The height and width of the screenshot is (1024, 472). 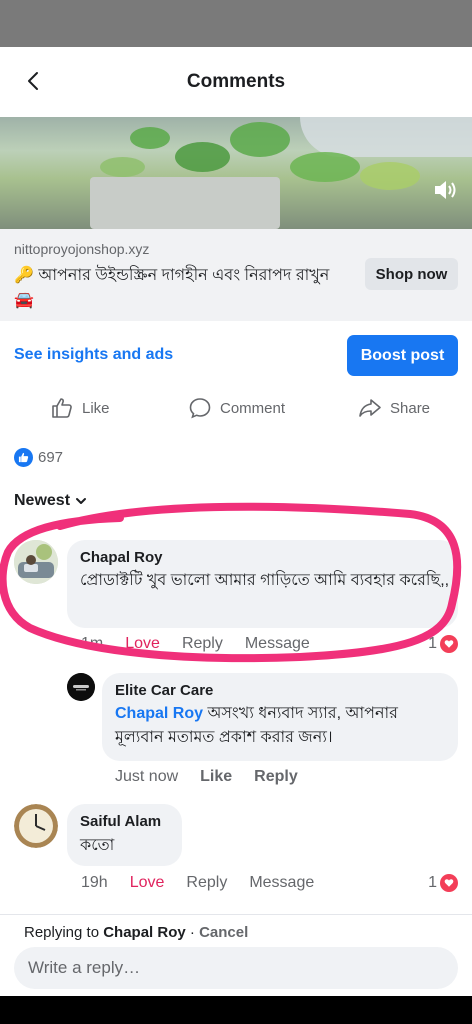 I want to click on replying-to-label: Replying to Chapal Roy · Cancel, so click(x=136, y=932).